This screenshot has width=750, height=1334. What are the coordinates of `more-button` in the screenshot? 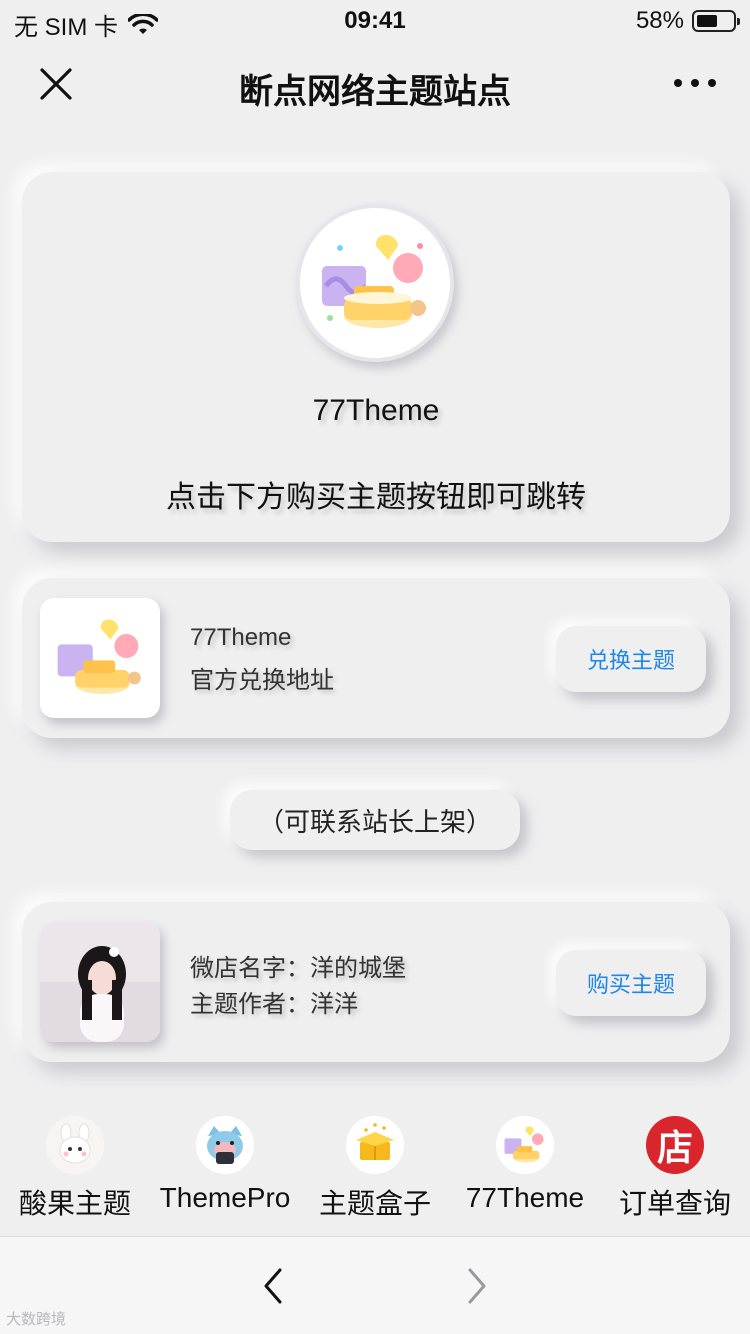 It's located at (695, 83).